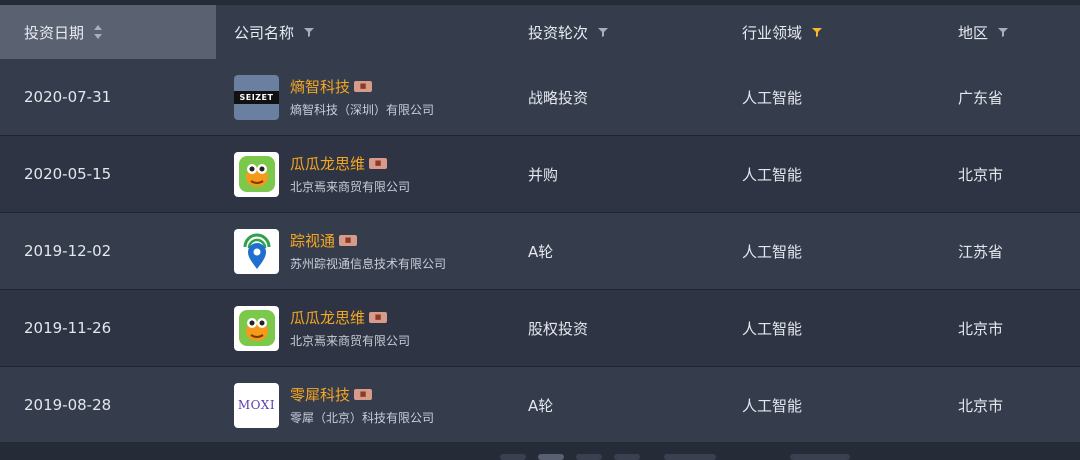  I want to click on company-cell: 踪视通 ■ 苏州踪视通信息技术有限公司, so click(340, 251).